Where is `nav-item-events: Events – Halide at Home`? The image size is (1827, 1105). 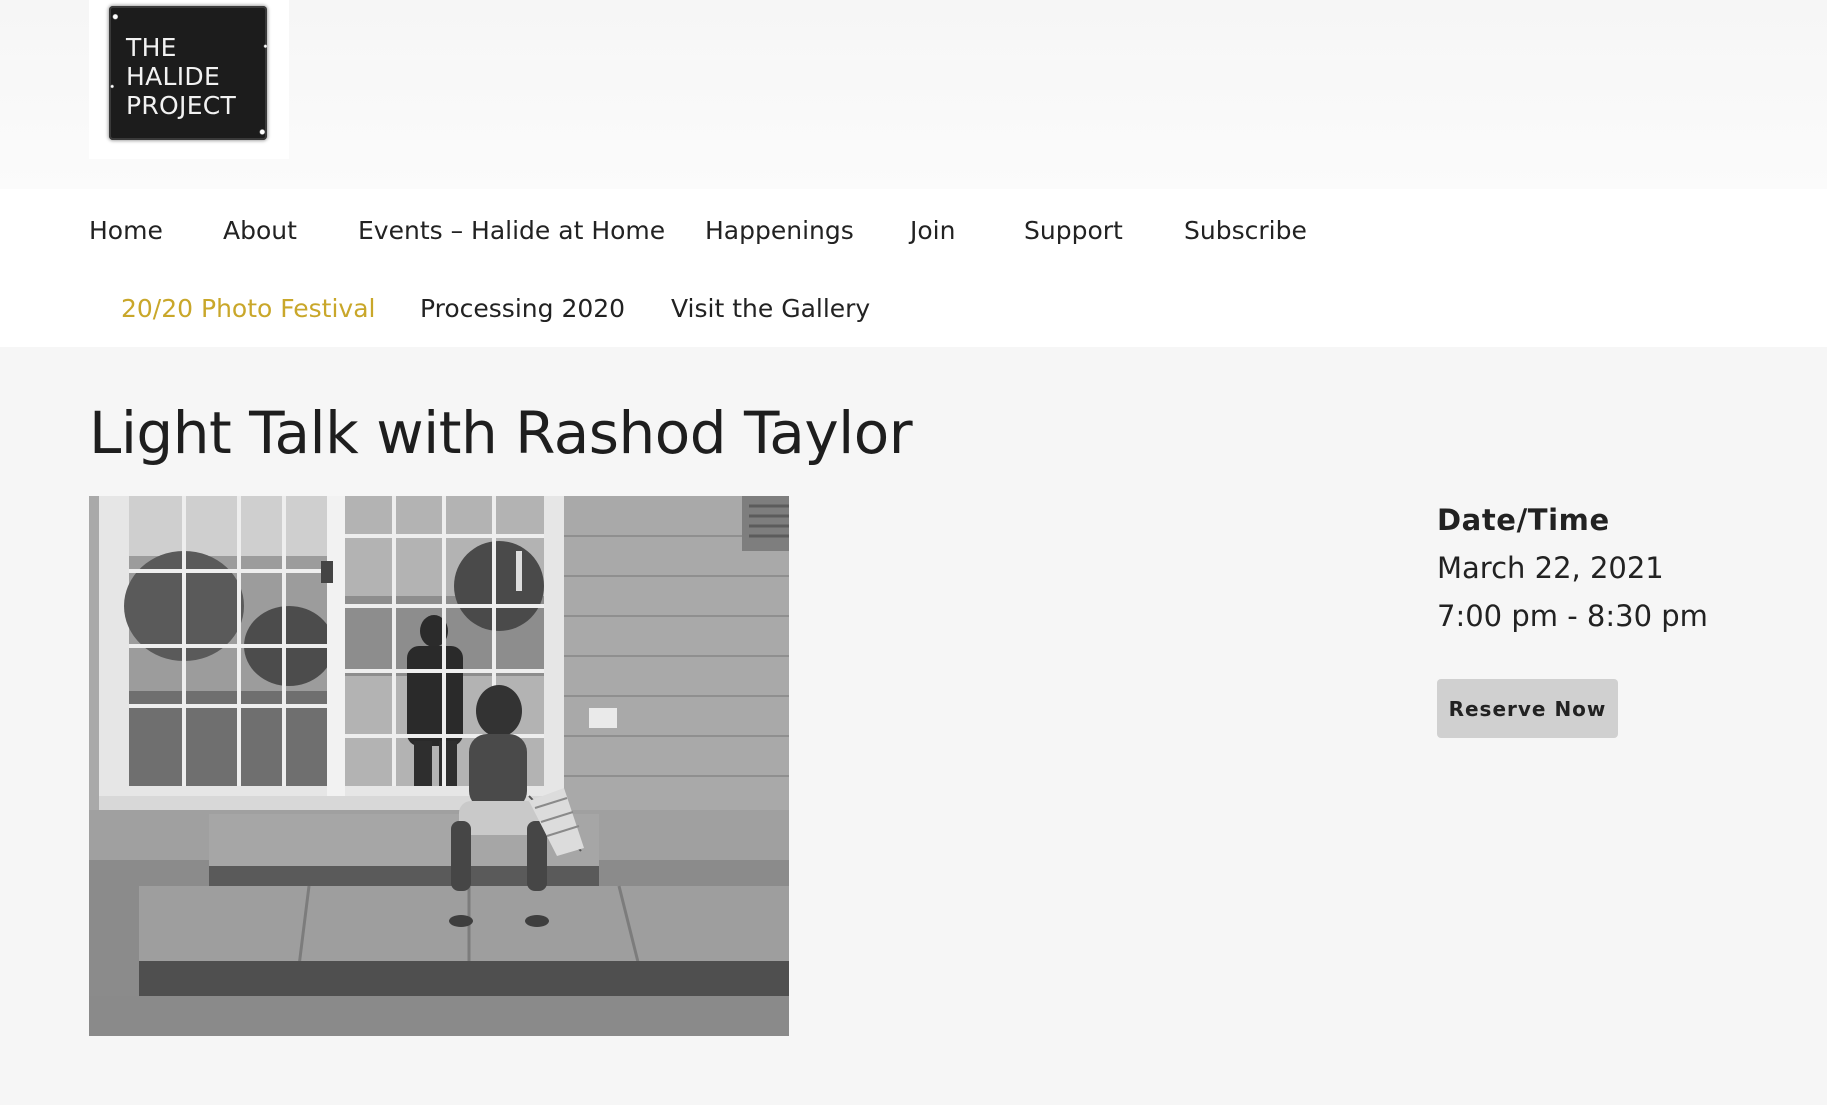 nav-item-events: Events – Halide at Home is located at coordinates (511, 231).